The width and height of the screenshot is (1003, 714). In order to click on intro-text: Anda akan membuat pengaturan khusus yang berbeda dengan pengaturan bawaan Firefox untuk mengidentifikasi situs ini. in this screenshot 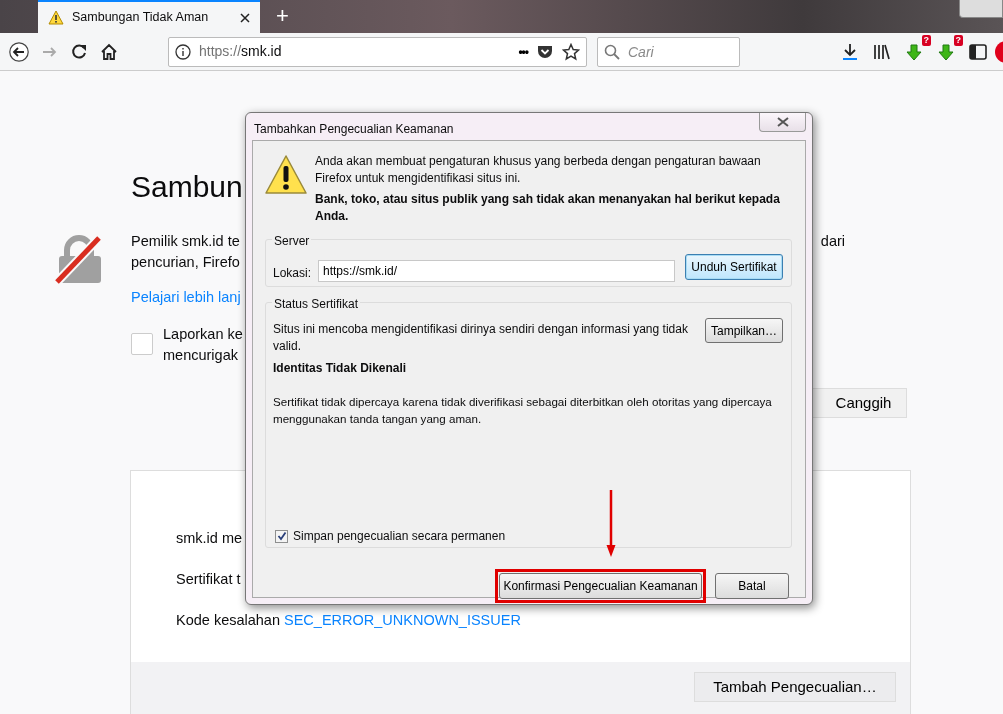, I will do `click(538, 170)`.